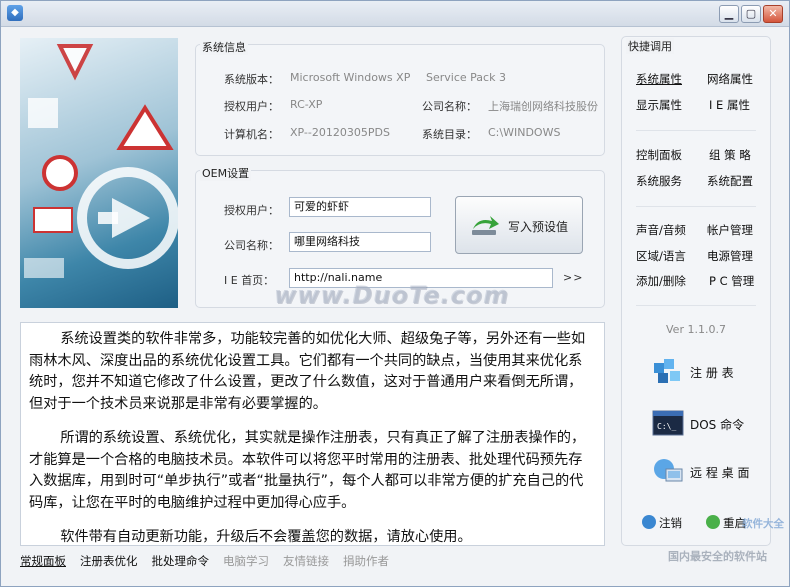  I want to click on tab-general: 常规面板, so click(43, 561).